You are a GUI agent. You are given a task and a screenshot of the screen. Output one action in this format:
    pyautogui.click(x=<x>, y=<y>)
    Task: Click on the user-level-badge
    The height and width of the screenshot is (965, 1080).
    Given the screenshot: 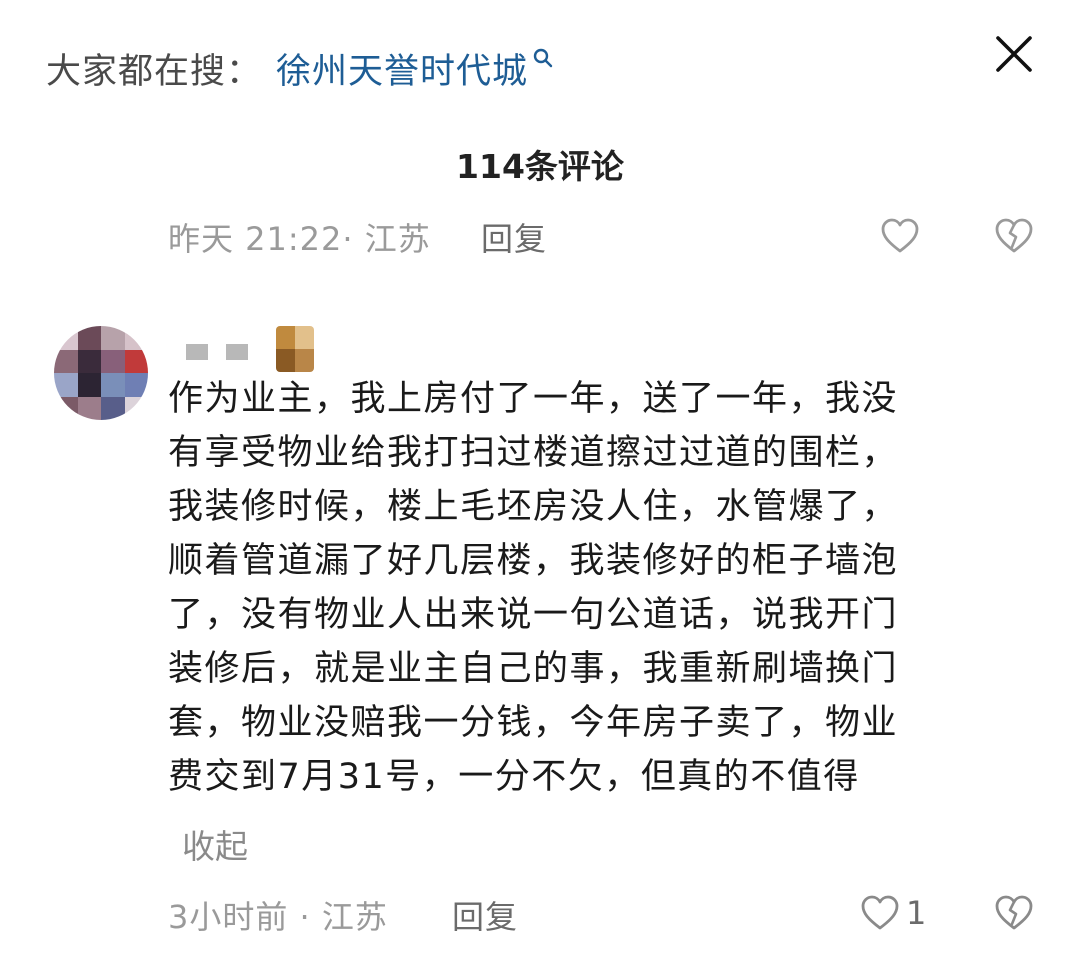 What is the action you would take?
    pyautogui.click(x=295, y=349)
    